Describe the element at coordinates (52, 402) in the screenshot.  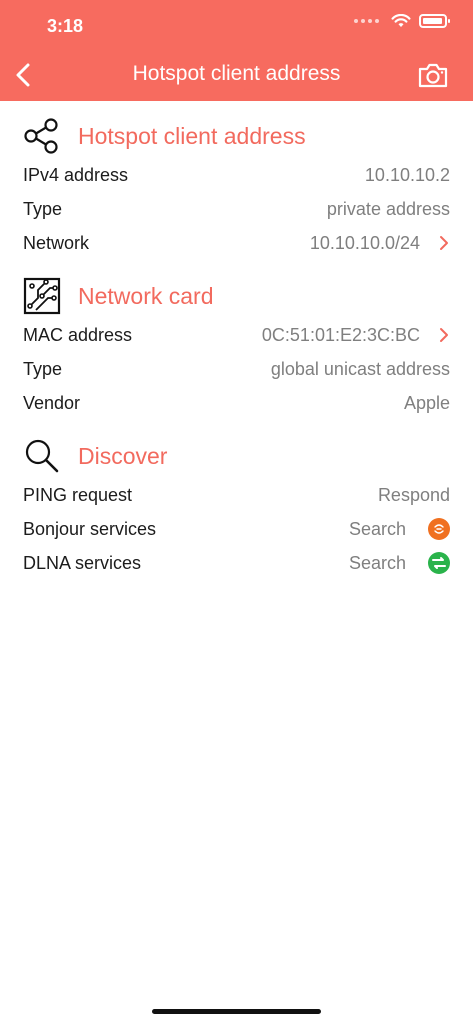
I see `row-label: Vendor` at that location.